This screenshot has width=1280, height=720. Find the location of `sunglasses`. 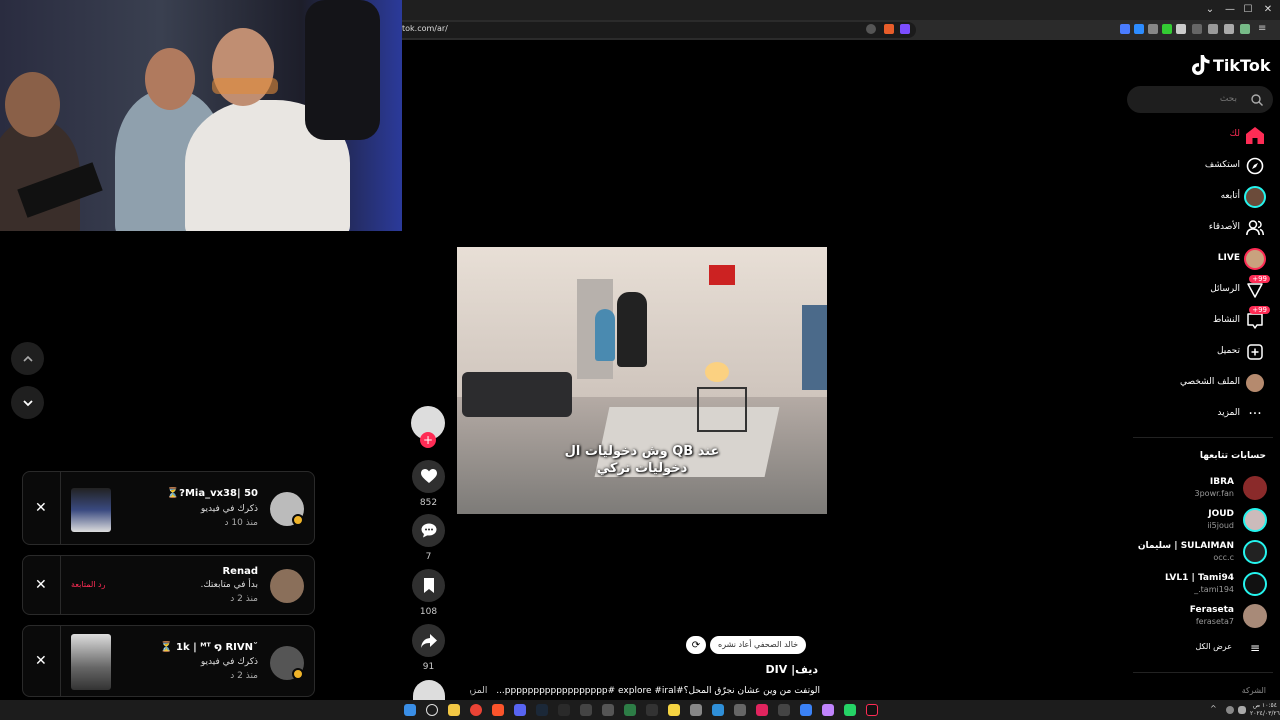

sunglasses is located at coordinates (245, 86).